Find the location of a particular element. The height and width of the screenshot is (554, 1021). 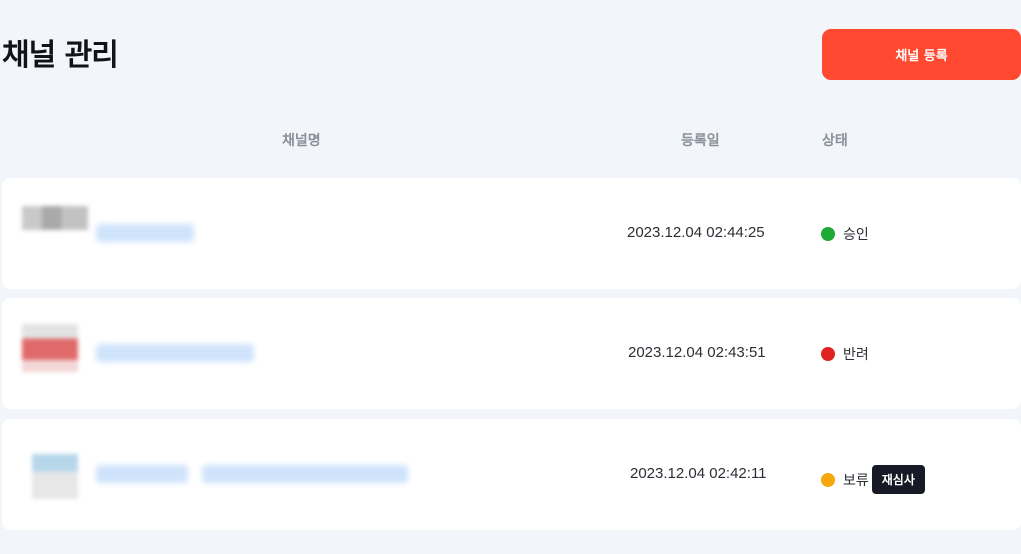

column-header-date: 등록일 is located at coordinates (700, 141).